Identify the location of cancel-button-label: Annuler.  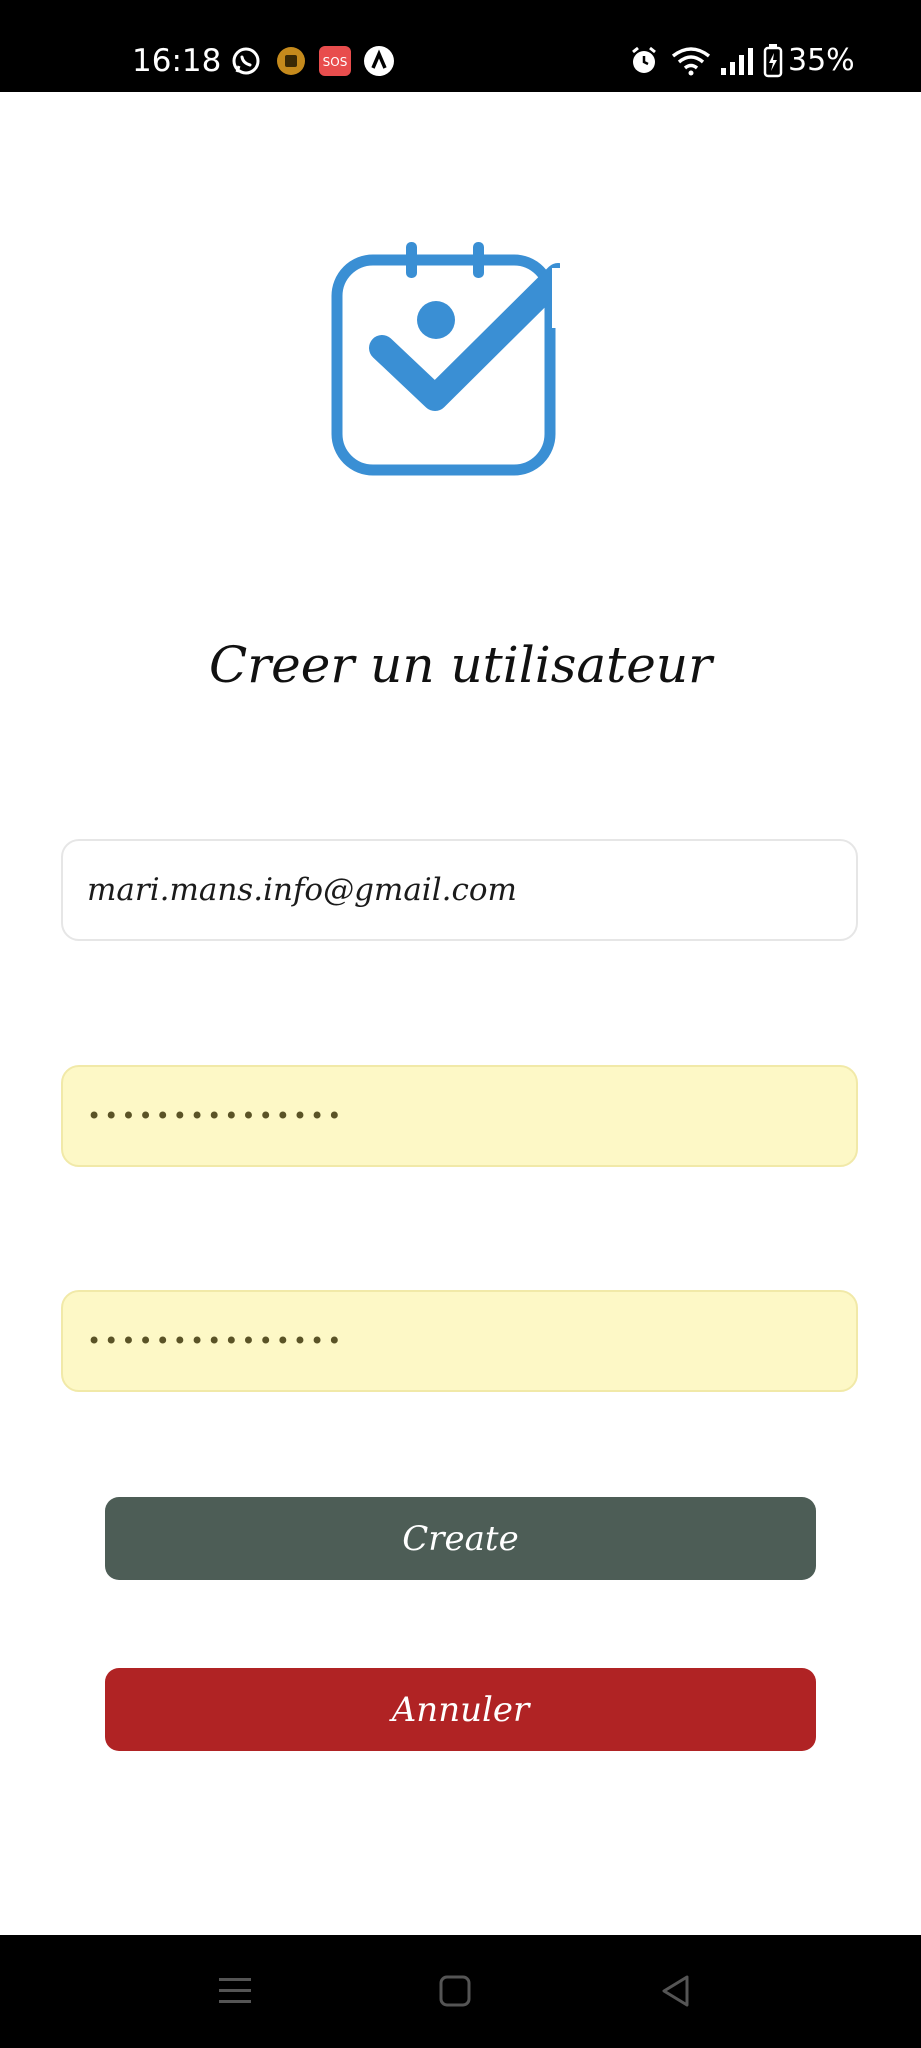
(460, 1709).